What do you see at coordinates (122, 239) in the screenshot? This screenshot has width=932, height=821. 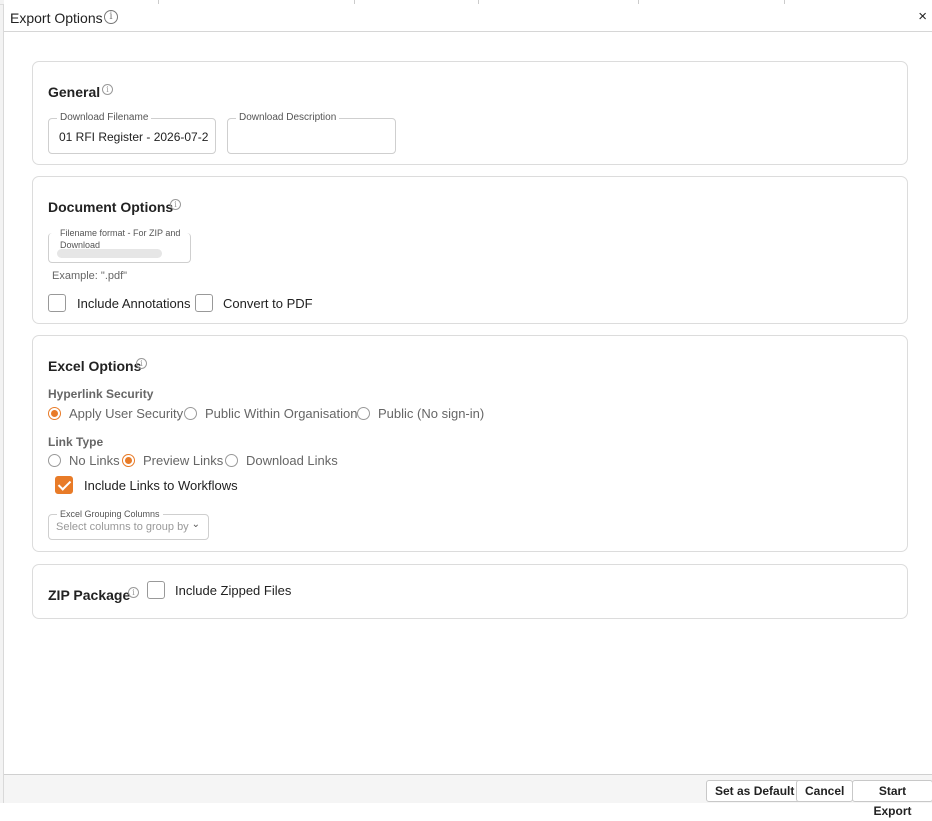 I see `filename-format-label: Filename format - For ZIP and Download` at bounding box center [122, 239].